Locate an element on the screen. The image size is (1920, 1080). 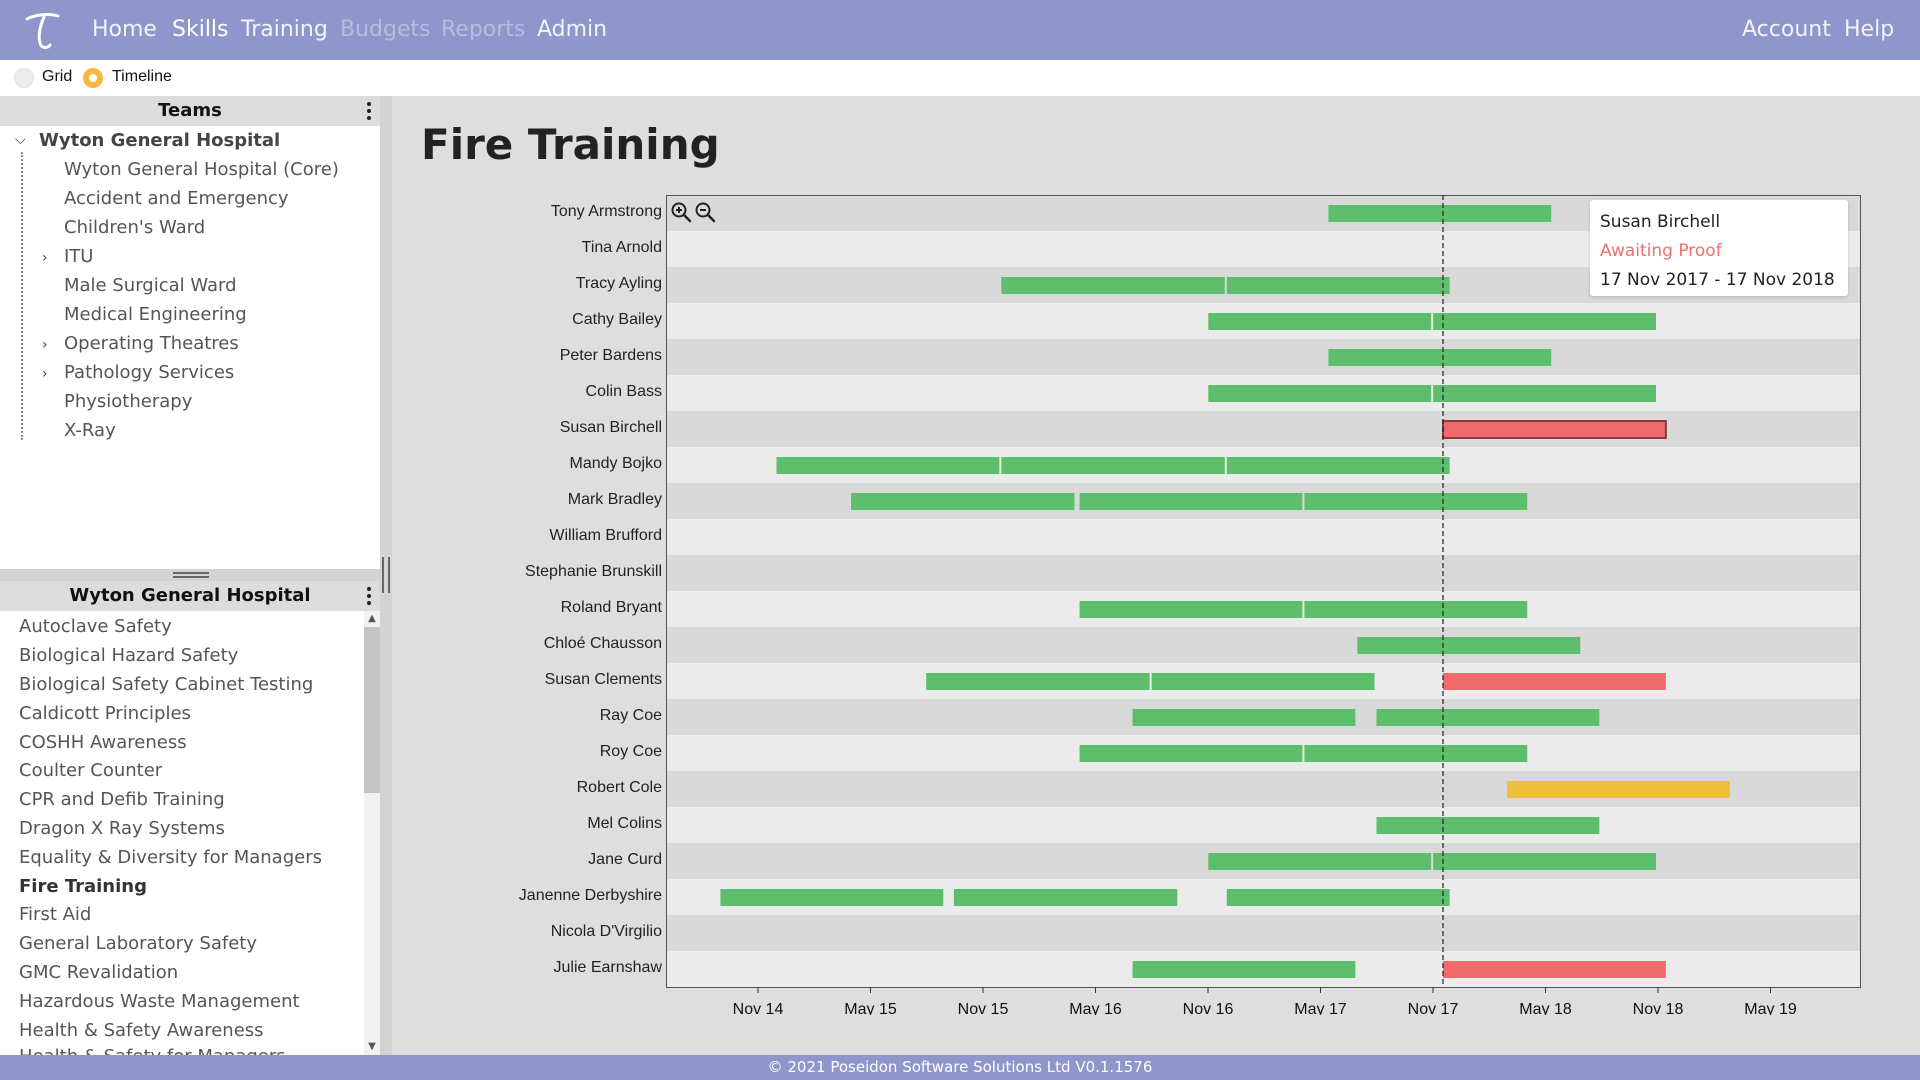
team-item: ITU is located at coordinates (78, 256).